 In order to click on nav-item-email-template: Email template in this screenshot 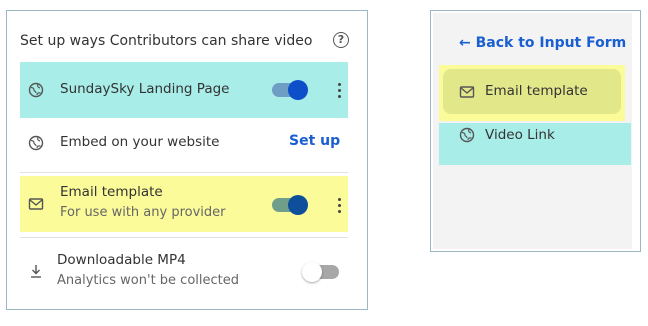, I will do `click(532, 91)`.